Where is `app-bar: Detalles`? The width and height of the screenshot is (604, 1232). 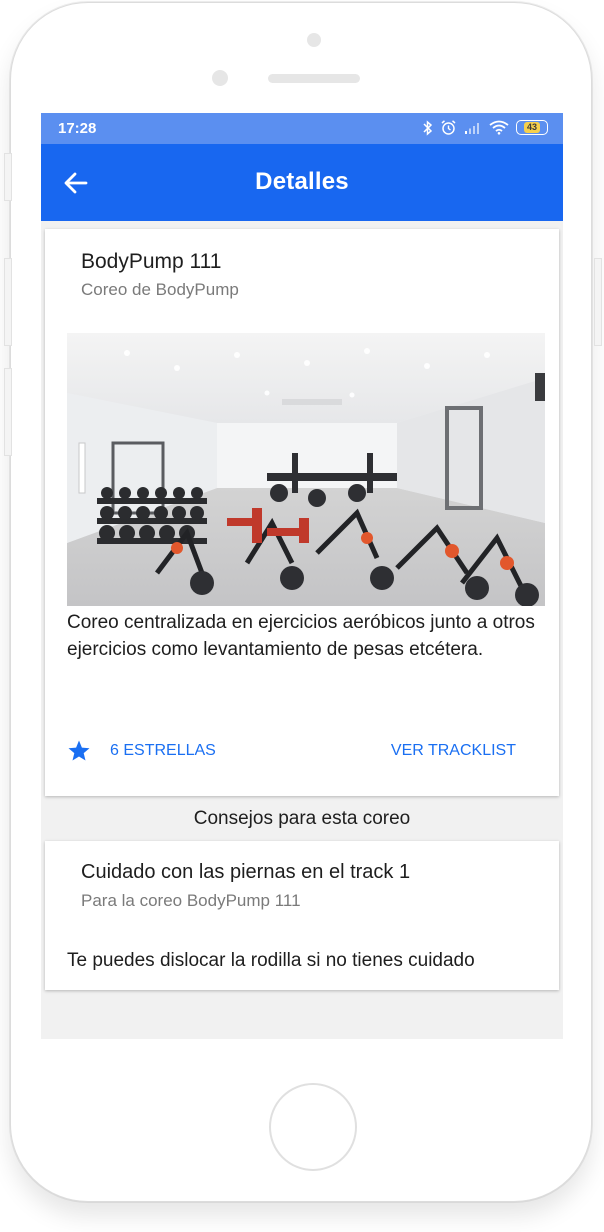 app-bar: Detalles is located at coordinates (302, 182).